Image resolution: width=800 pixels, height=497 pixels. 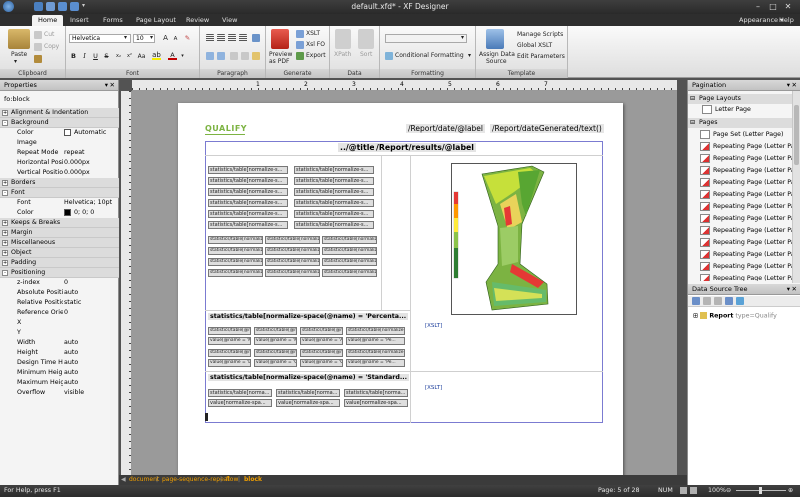 What do you see at coordinates (59, 193) in the screenshot?
I see `property-category: - Font` at bounding box center [59, 193].